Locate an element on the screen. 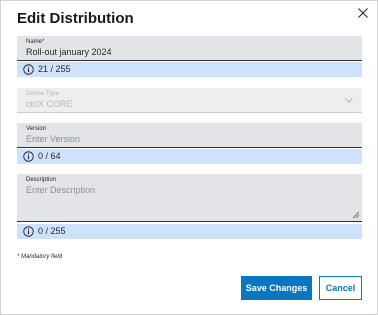  dialog-title: Edit Distribution is located at coordinates (75, 18).